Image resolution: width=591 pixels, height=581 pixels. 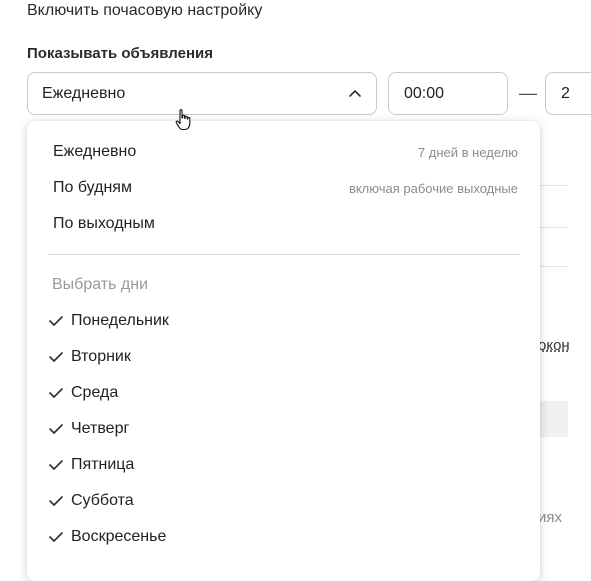 I want to click on time-to-input: 2, so click(x=568, y=93).